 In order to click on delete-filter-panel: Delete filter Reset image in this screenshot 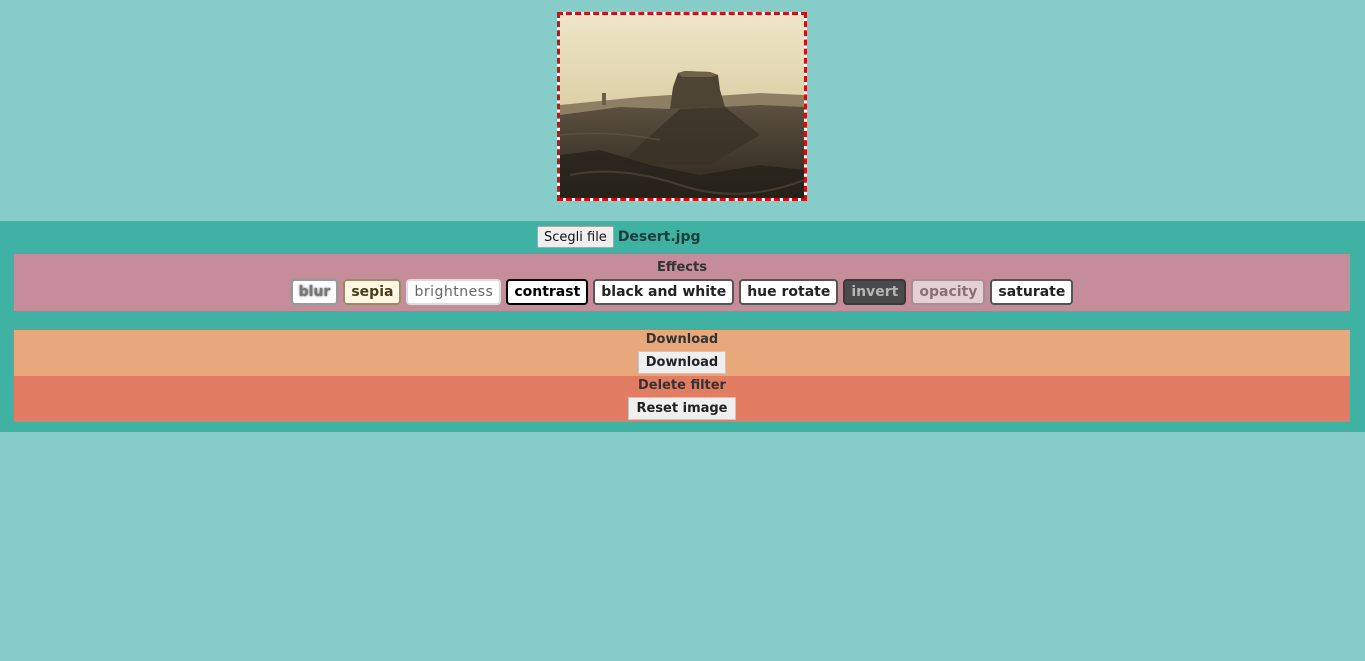, I will do `click(682, 399)`.